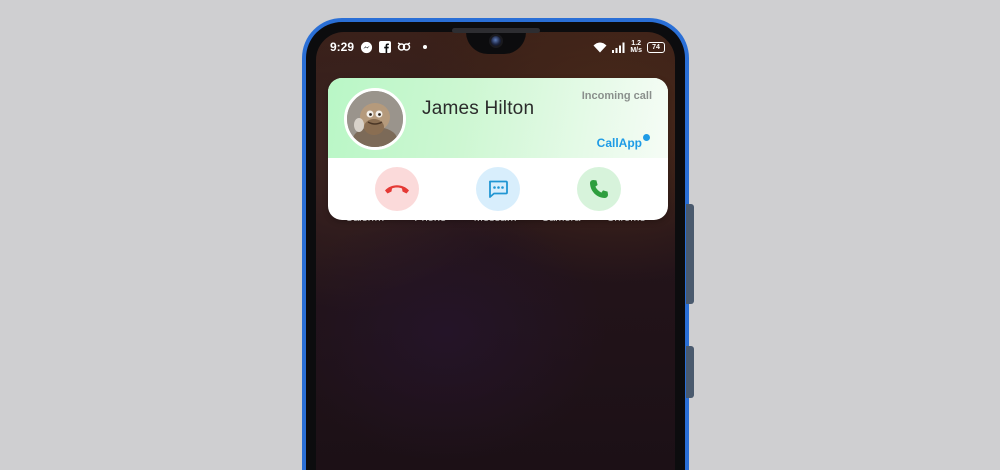 This screenshot has height=470, width=1000. Describe the element at coordinates (366, 47) in the screenshot. I see `messenger-notification-icon` at that location.